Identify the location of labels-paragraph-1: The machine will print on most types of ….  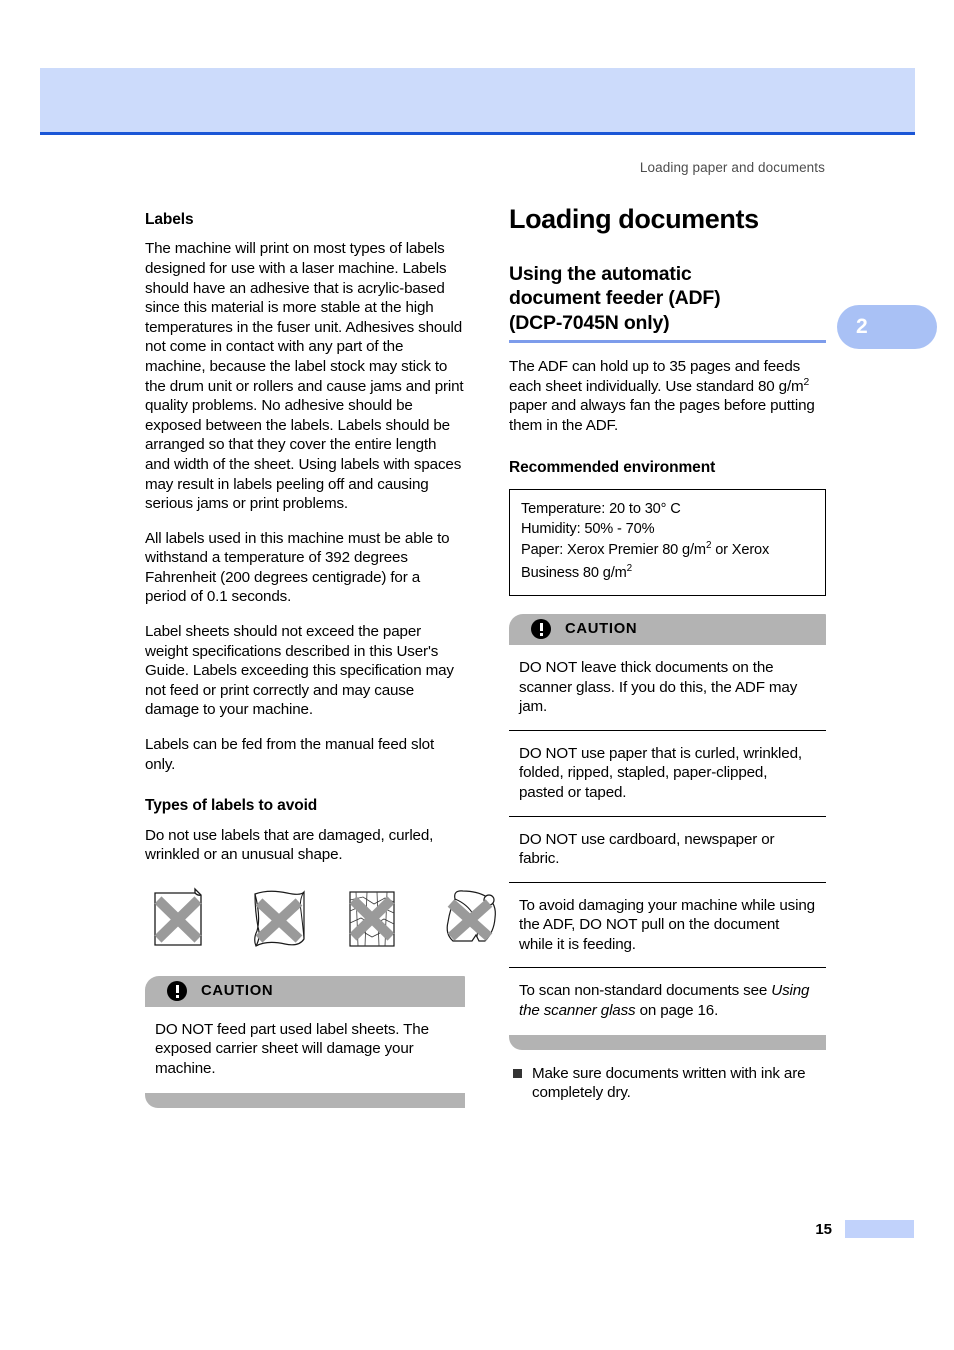
(304, 376).